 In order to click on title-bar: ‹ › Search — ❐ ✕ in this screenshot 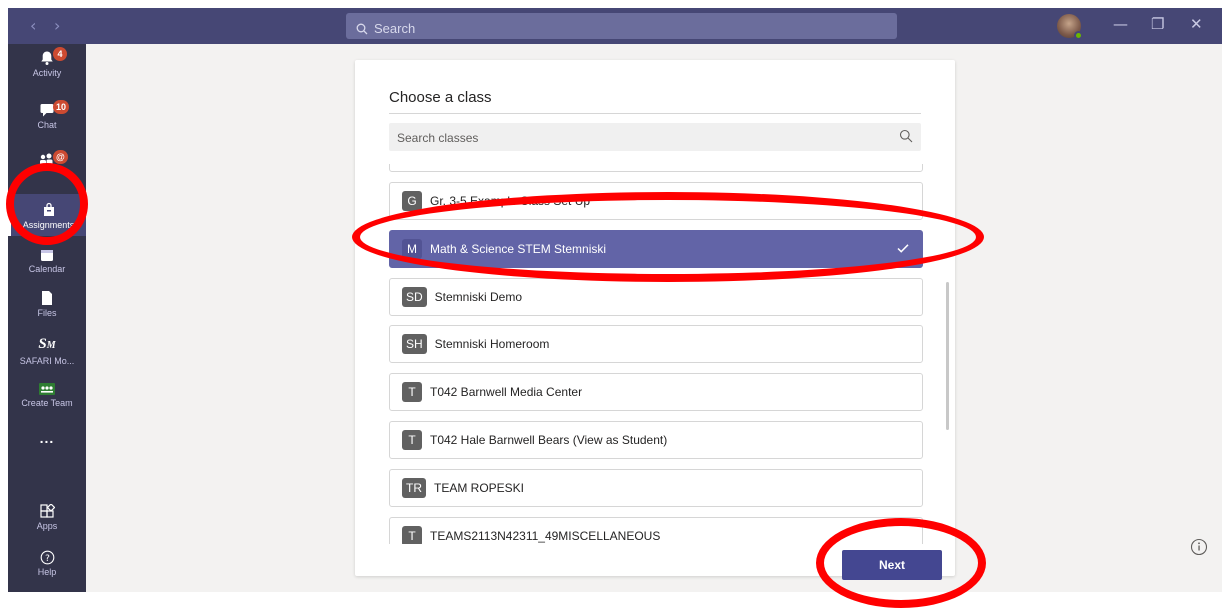, I will do `click(615, 26)`.